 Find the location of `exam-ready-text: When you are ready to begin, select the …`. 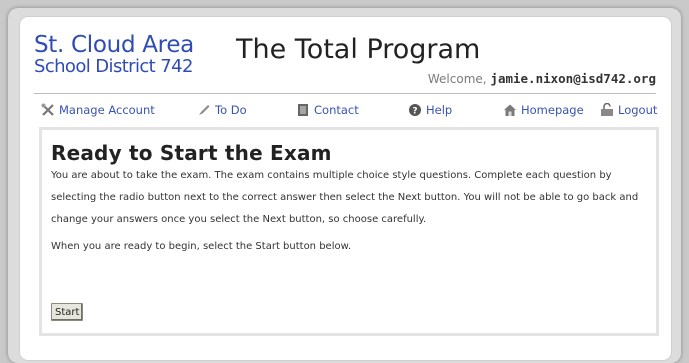

exam-ready-text: When you are ready to begin, select the … is located at coordinates (201, 246).